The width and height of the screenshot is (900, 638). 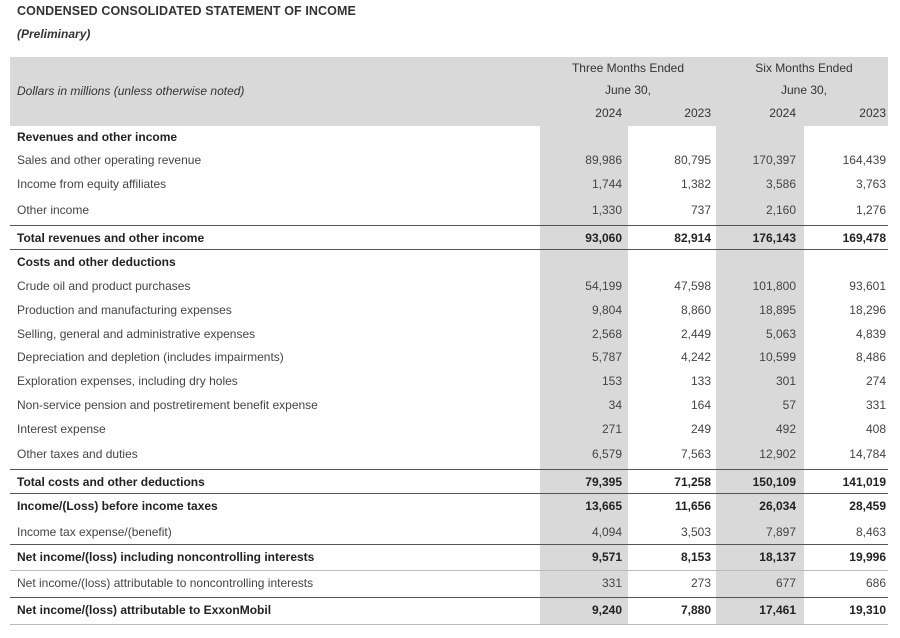 What do you see at coordinates (780, 334) in the screenshot?
I see `row-value: 5,063` at bounding box center [780, 334].